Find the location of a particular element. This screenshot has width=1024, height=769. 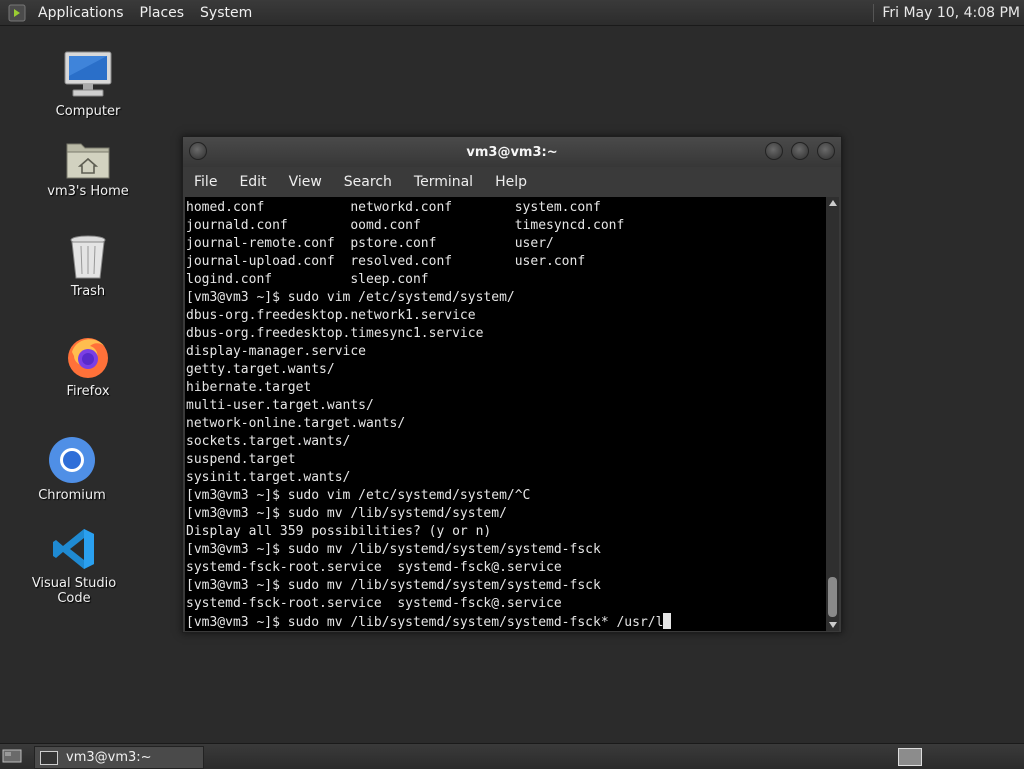

terminal-menubar: File Edit View Search Terminal Help is located at coordinates (512, 181).